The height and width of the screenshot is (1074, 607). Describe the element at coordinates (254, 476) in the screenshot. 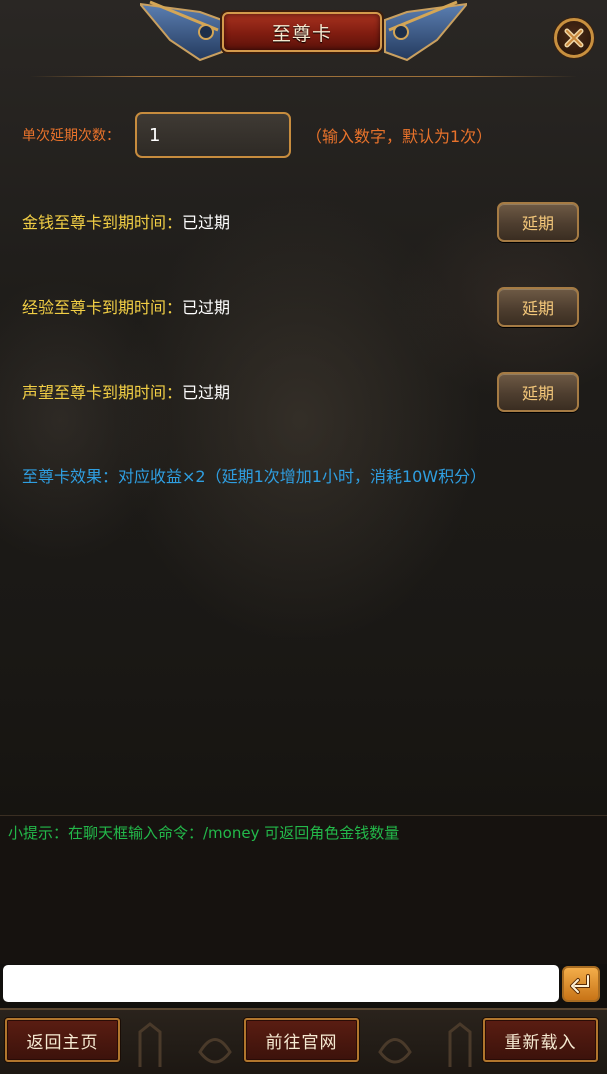

I see `card-effect-text: 至尊卡效果：对应收益×2（延期1次增加1小时，消耗10W积分）` at that location.